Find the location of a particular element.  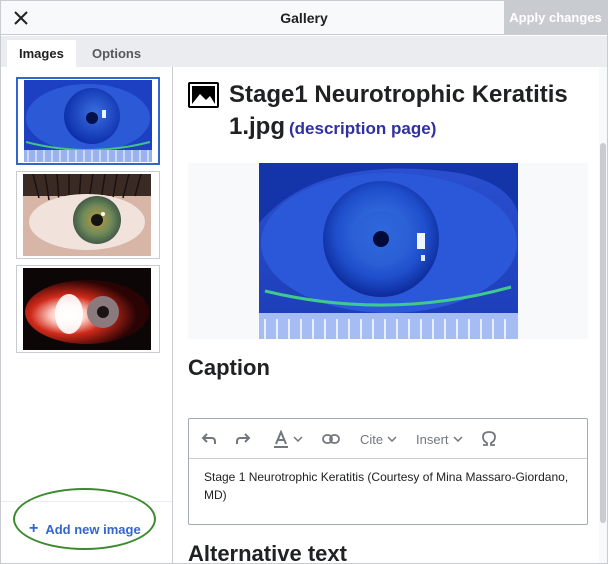

tab-images: Images is located at coordinates (41, 53).